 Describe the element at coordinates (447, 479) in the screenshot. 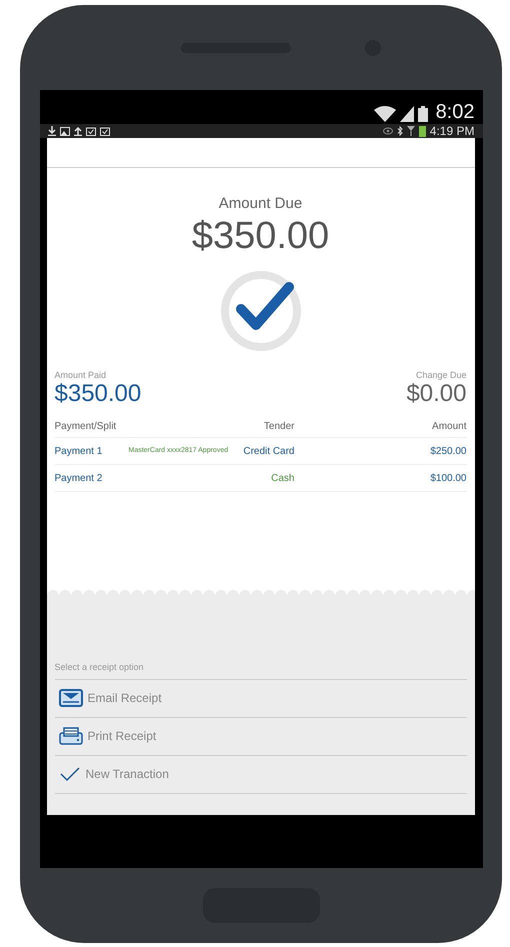

I see `amount-cell-text: $100.00` at that location.